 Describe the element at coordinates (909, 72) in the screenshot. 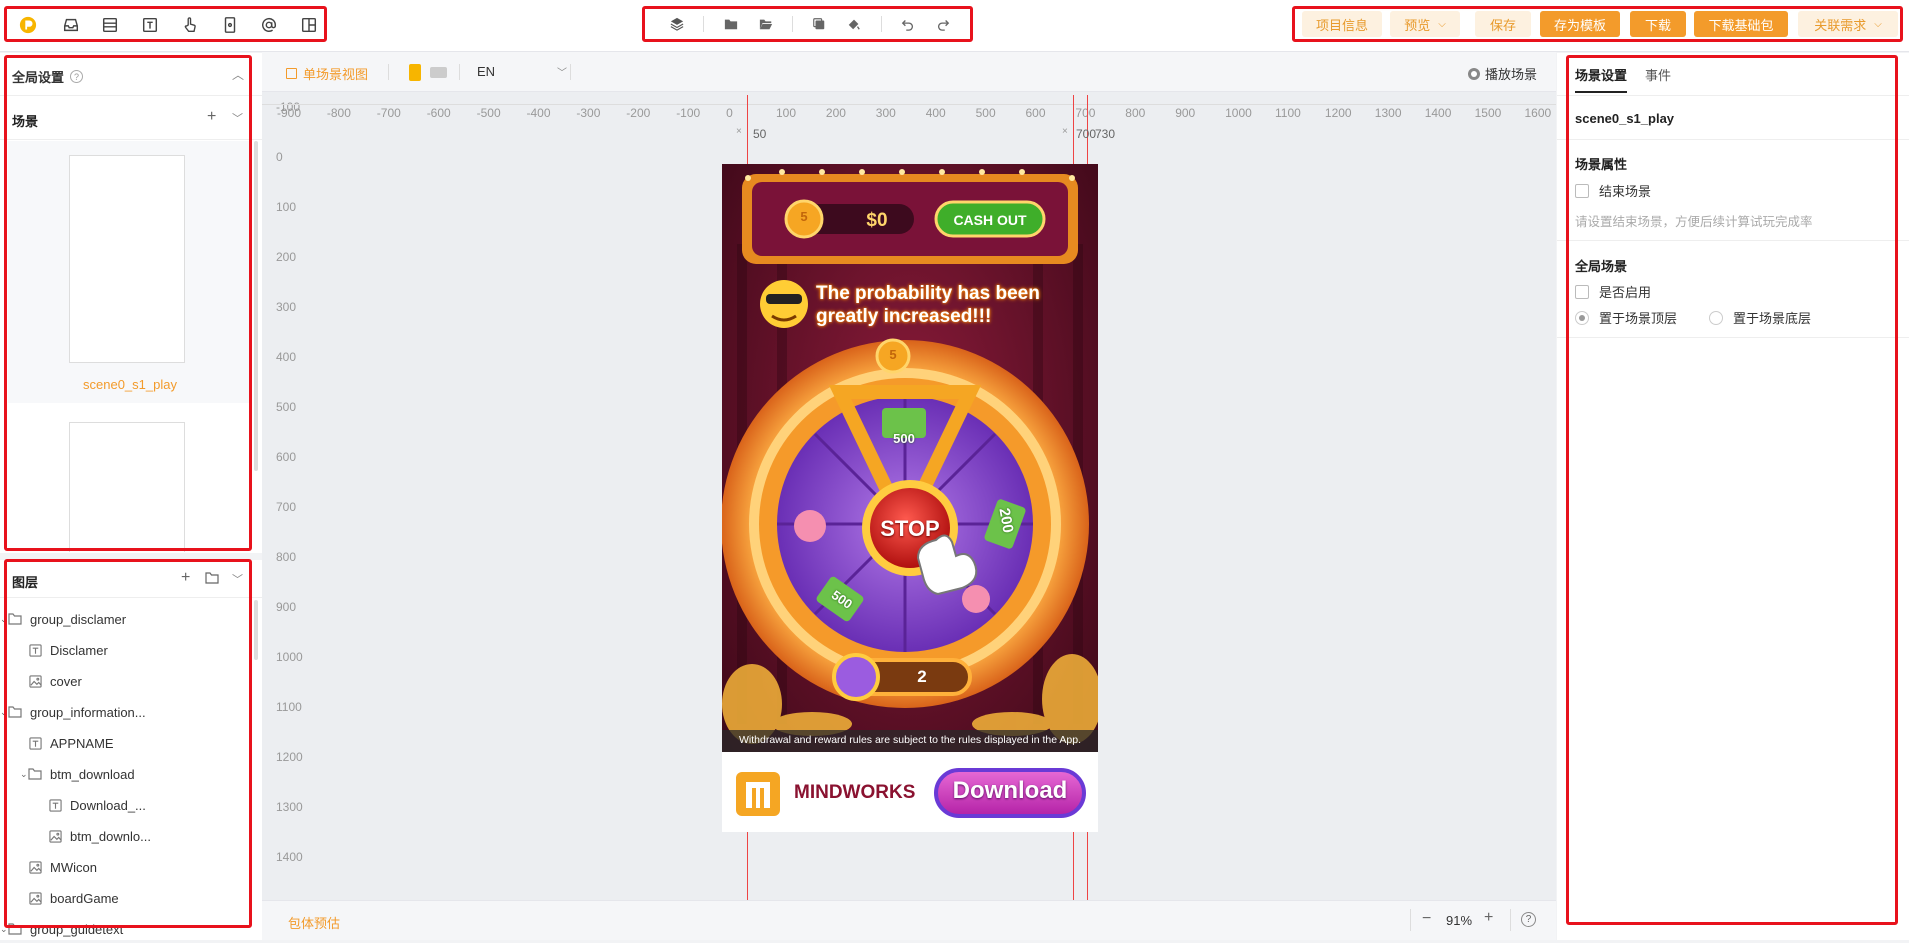

I see `canvas-toolbar: 单场景视图 EN ﹀ 播放场景` at that location.